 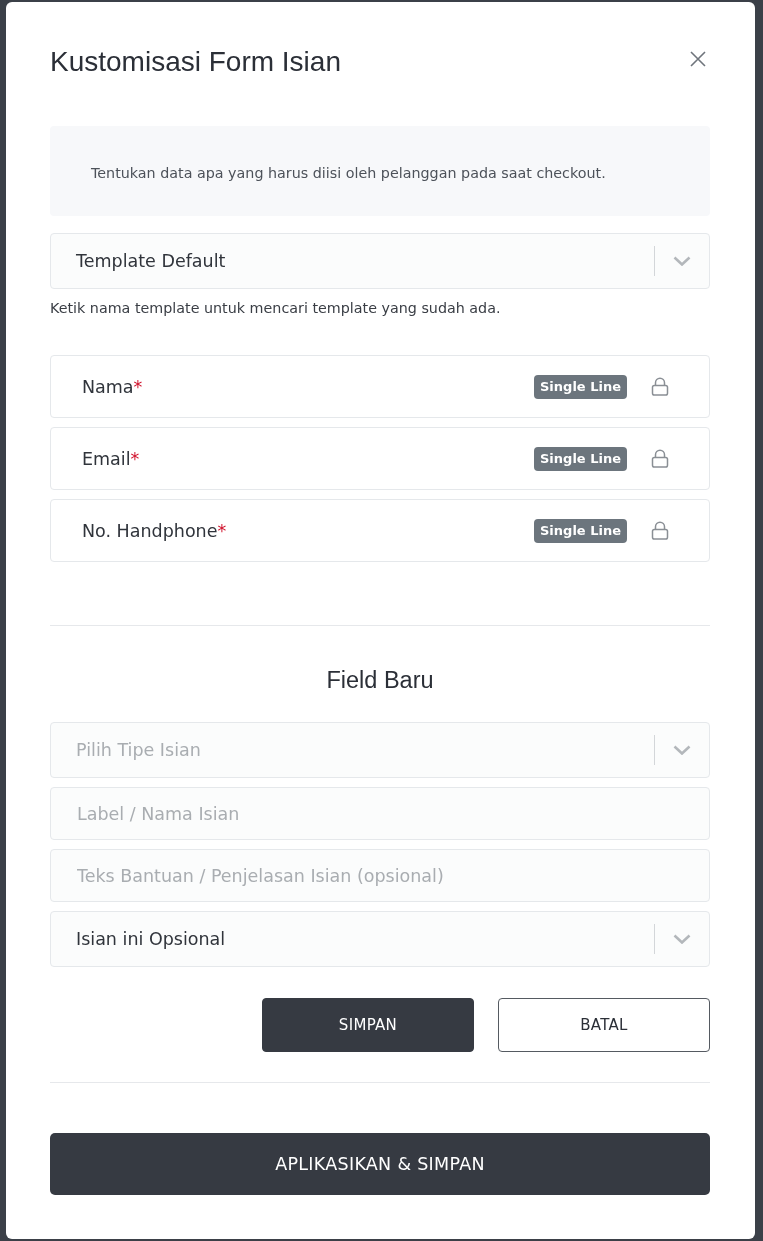 What do you see at coordinates (154, 530) in the screenshot?
I see `field-label: No. Handphone*` at bounding box center [154, 530].